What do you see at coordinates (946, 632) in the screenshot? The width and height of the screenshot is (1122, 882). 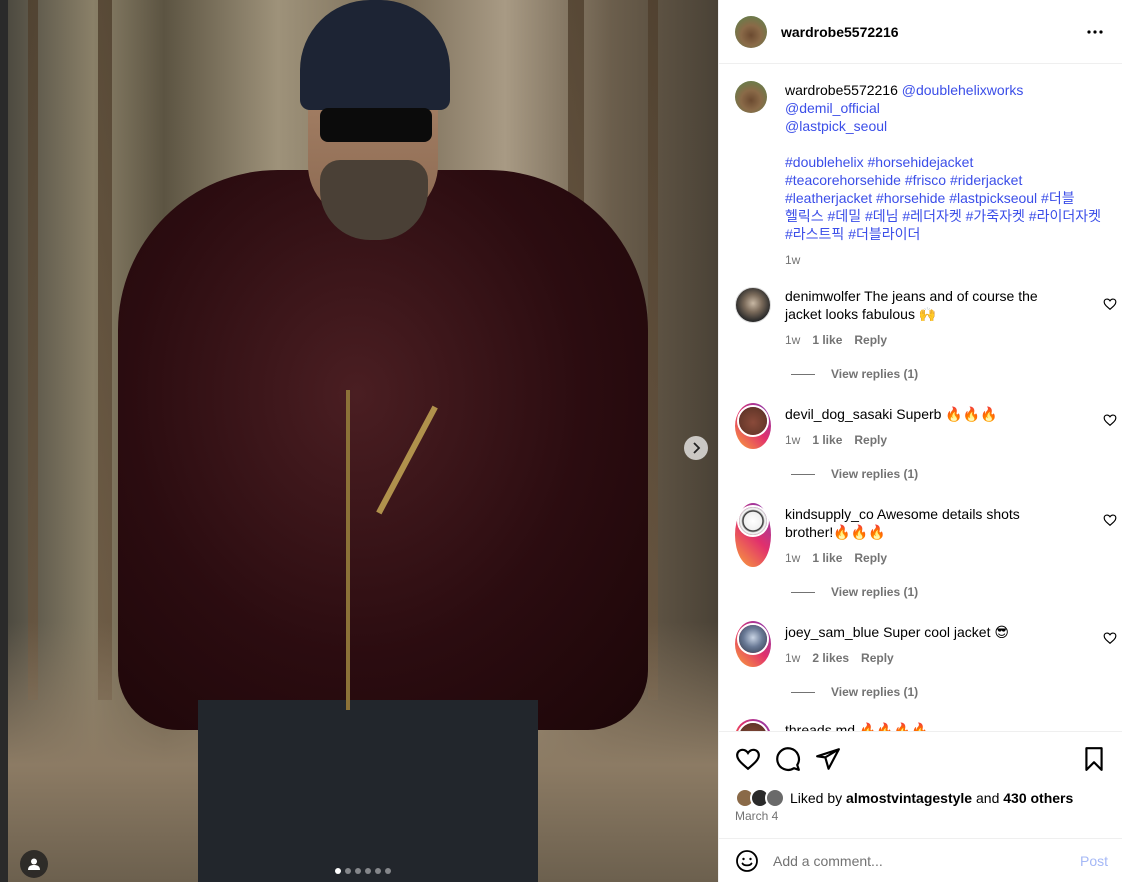 I see `comment-text: Super cool jacket 😎` at bounding box center [946, 632].